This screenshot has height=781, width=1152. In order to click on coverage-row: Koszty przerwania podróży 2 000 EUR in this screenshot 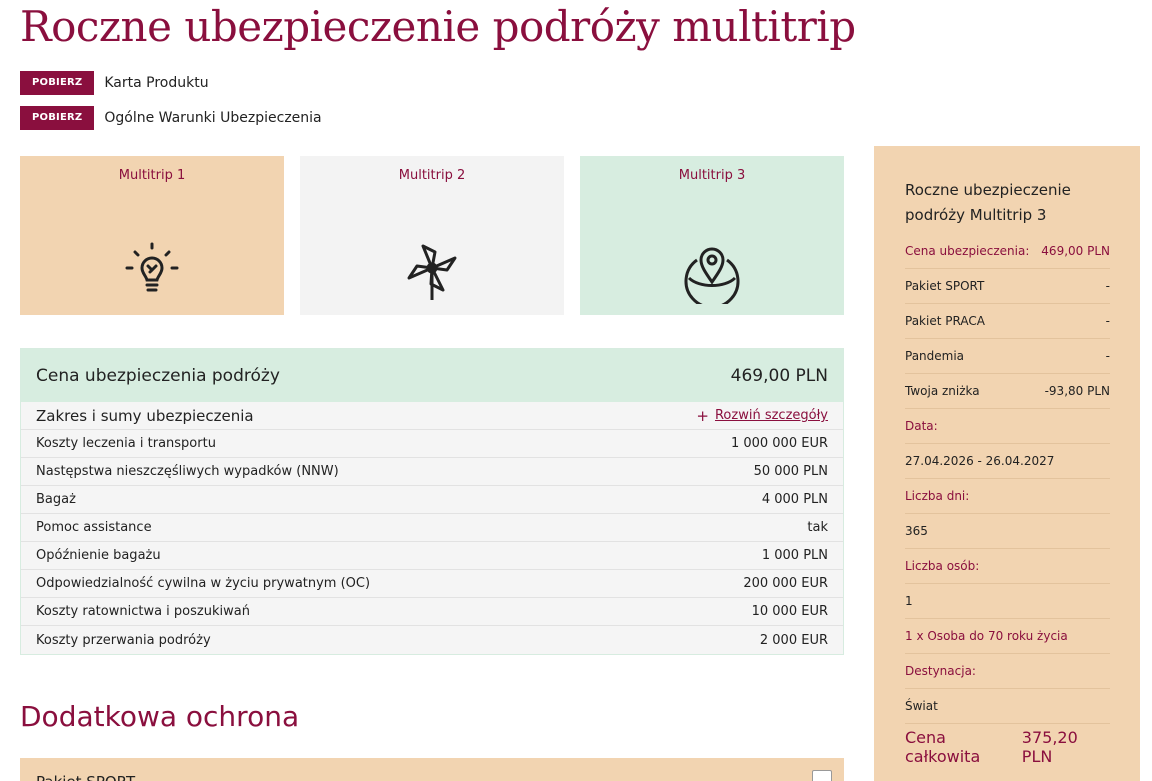, I will do `click(432, 640)`.